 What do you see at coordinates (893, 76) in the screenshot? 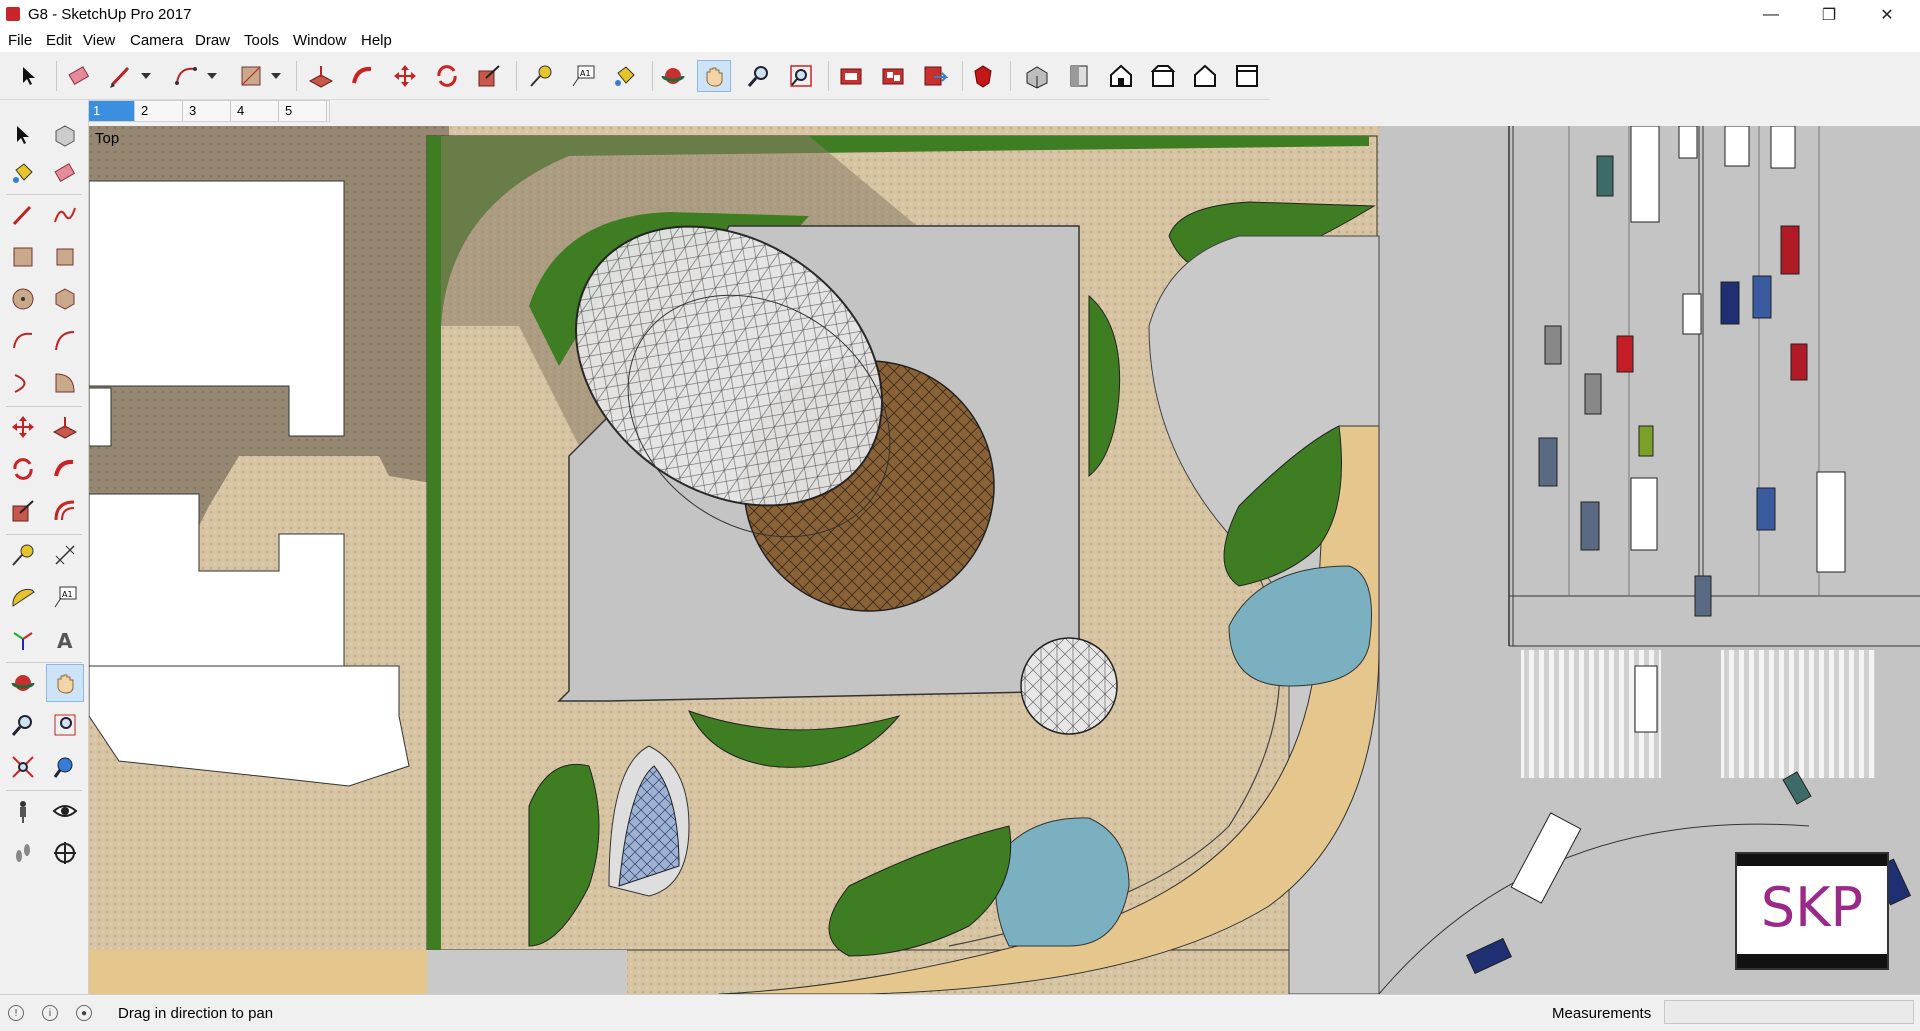
I see `extension-warehouse-button` at bounding box center [893, 76].